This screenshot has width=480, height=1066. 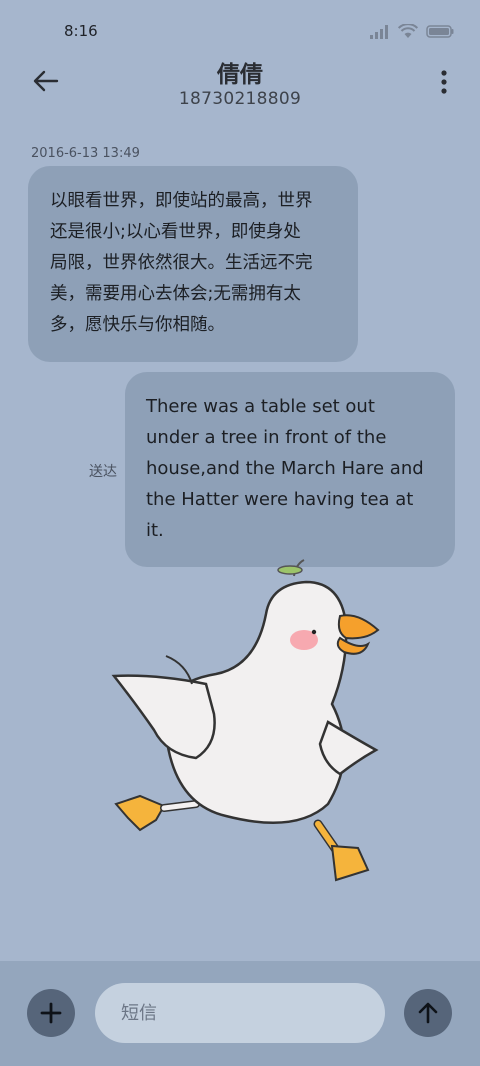 What do you see at coordinates (175, 294) in the screenshot?
I see `message-line: 美，需要用心去体会;无需拥有太` at bounding box center [175, 294].